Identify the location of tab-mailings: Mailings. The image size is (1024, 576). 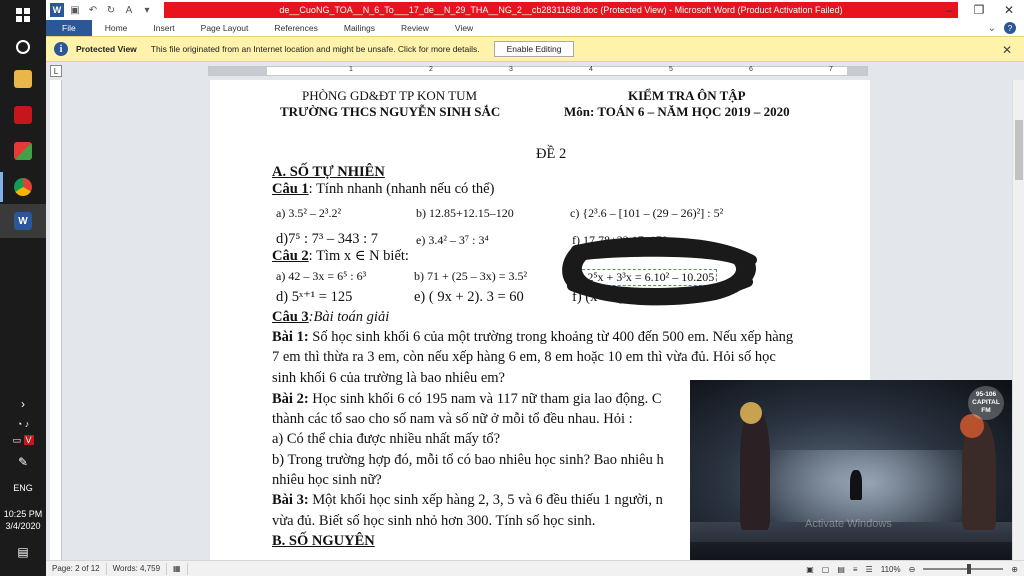
(359, 28).